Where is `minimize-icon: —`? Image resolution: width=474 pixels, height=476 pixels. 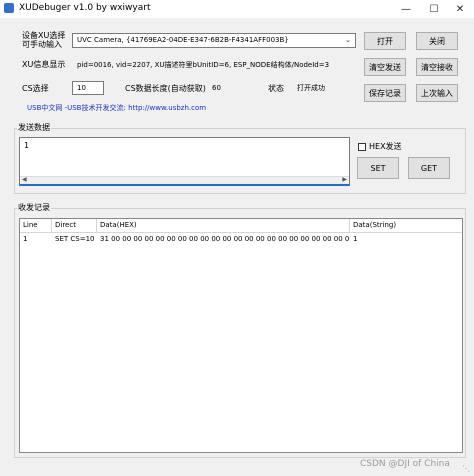
minimize-icon: — is located at coordinates (406, 9).